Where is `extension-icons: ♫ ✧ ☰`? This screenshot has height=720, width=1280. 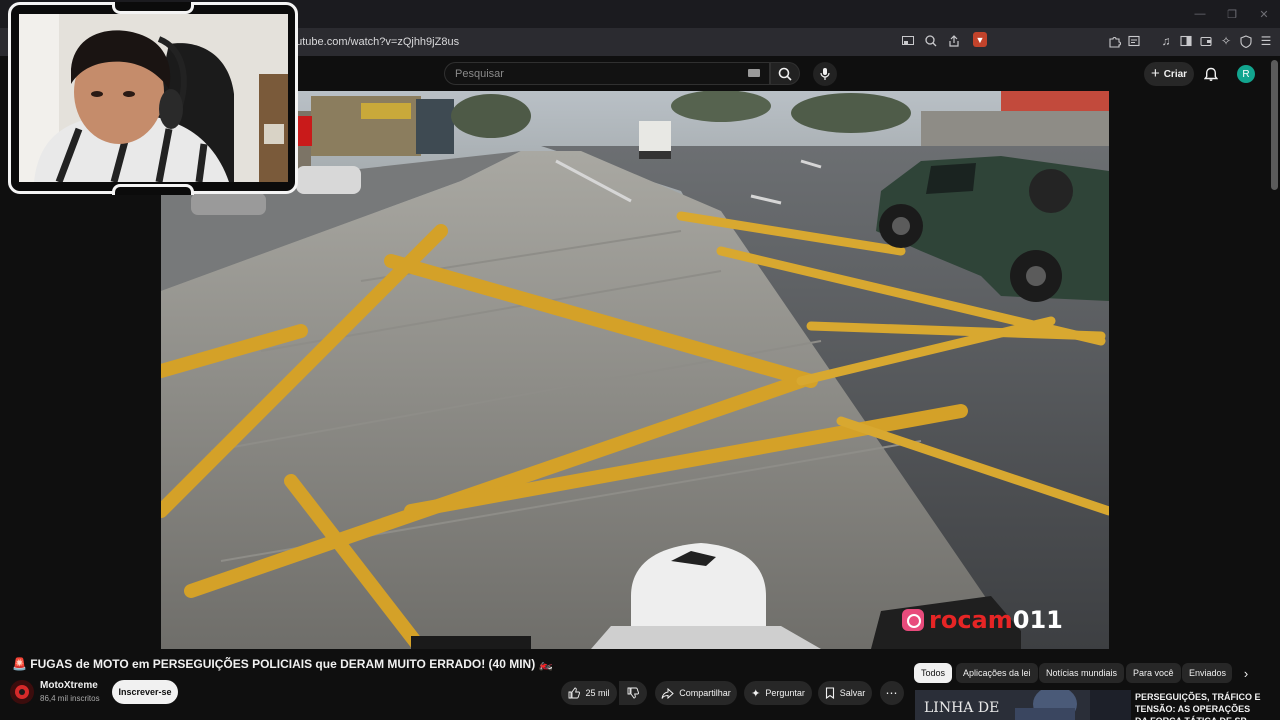
extension-icons: ♫ ✧ ☰ is located at coordinates (1190, 41).